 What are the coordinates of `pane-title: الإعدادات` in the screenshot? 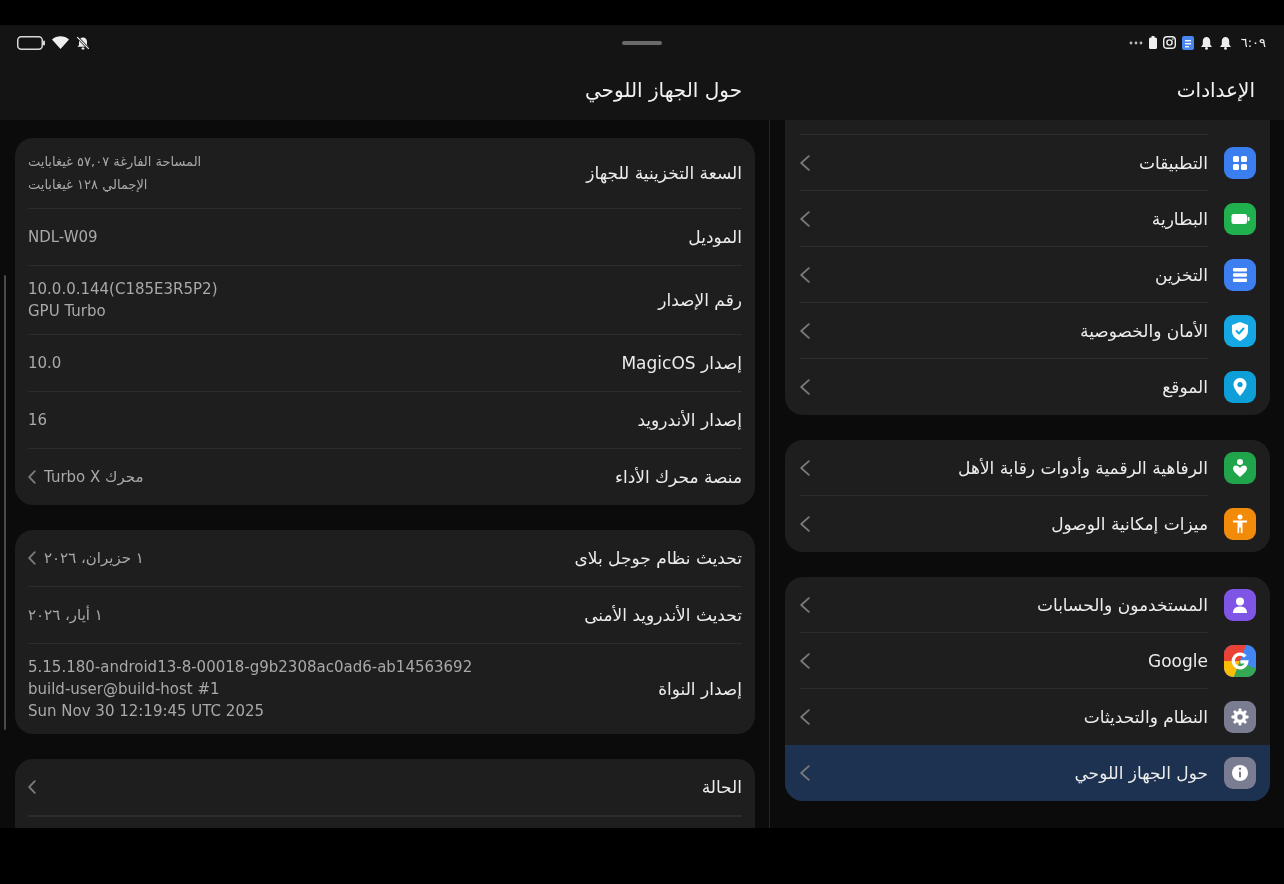 It's located at (1215, 90).